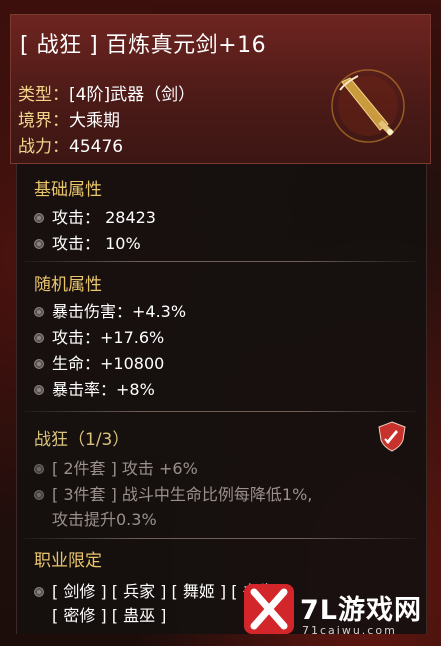 Image resolution: width=441 pixels, height=646 pixels. Describe the element at coordinates (68, 190) in the screenshot. I see `base-attrs-title: 基础属性` at that location.